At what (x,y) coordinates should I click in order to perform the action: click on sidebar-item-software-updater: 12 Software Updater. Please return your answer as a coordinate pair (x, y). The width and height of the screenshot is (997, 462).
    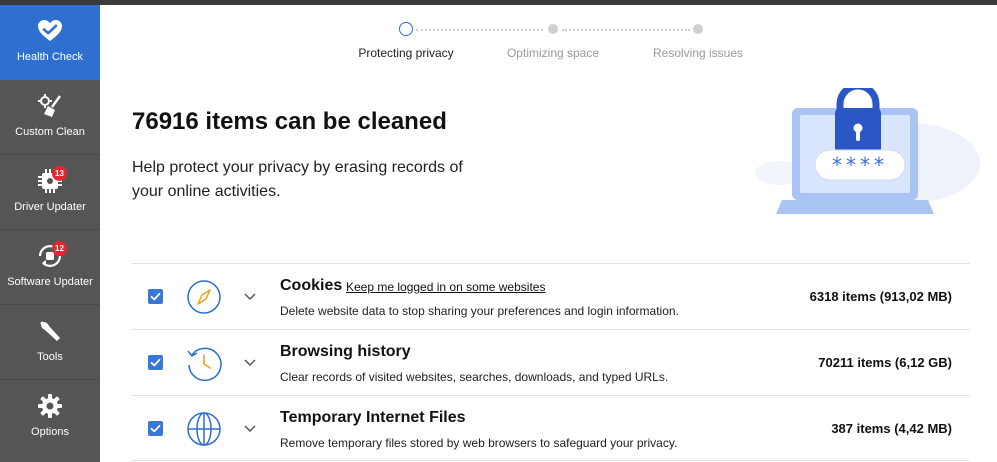
    Looking at the image, I should click on (50, 267).